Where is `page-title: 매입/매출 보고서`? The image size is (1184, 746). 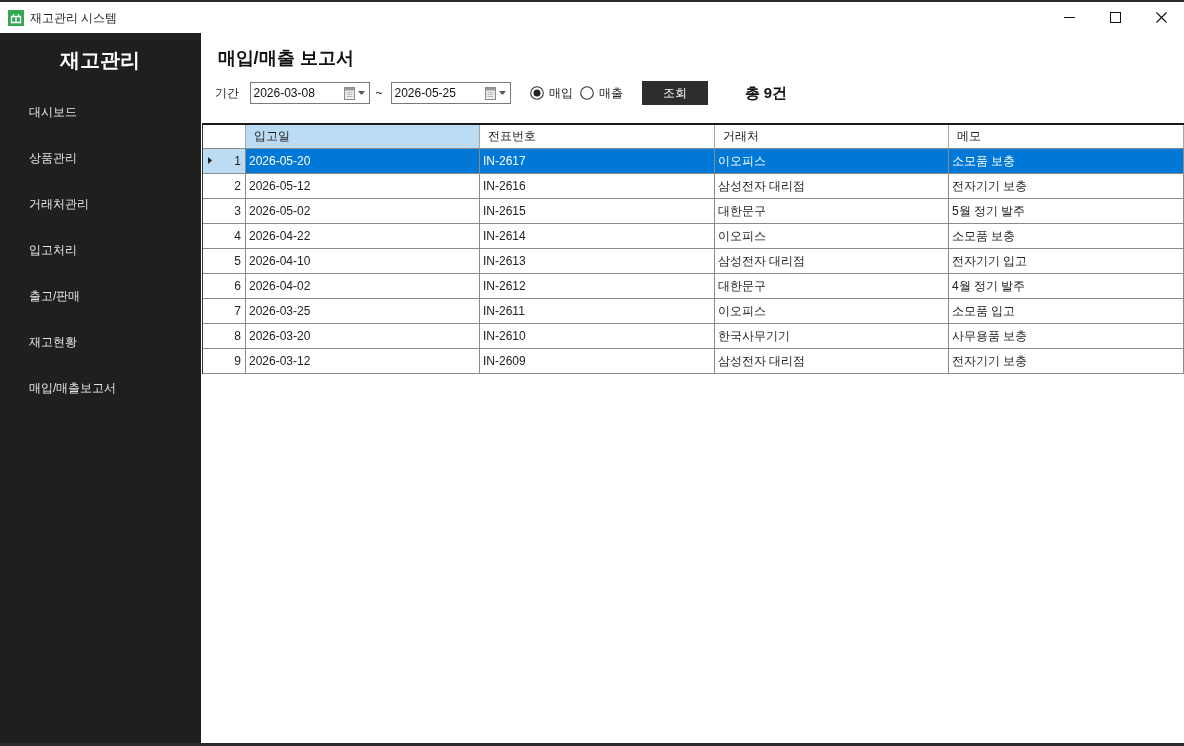 page-title: 매입/매출 보고서 is located at coordinates (286, 58).